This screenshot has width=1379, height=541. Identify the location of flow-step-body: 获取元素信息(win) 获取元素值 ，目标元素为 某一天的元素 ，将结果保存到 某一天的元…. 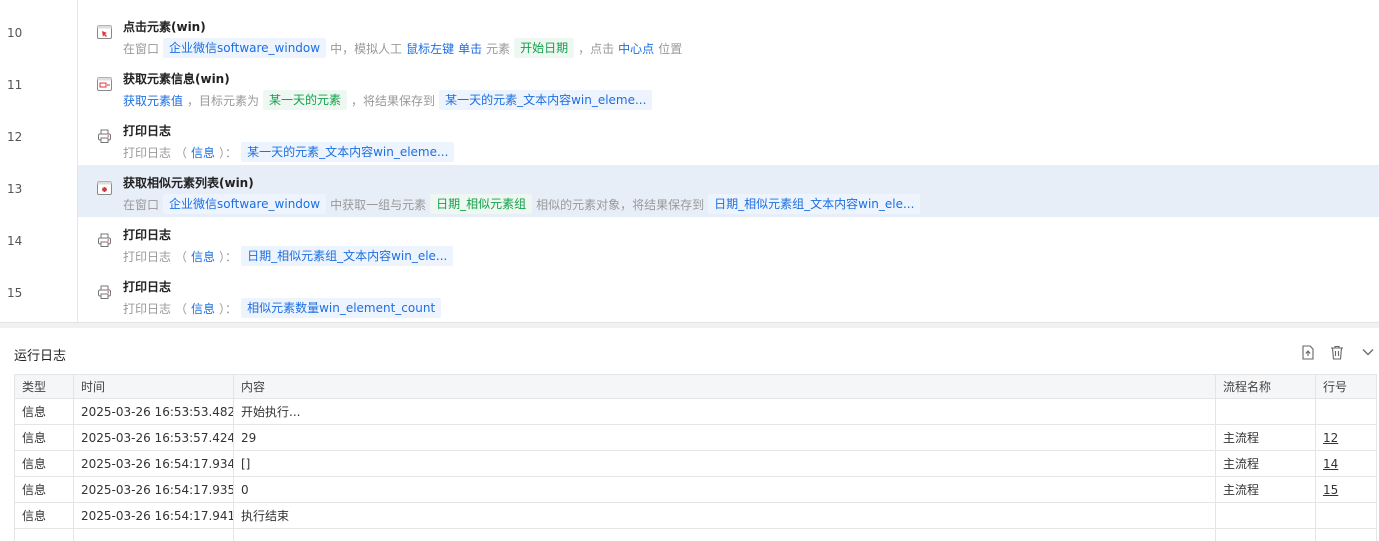
(728, 87).